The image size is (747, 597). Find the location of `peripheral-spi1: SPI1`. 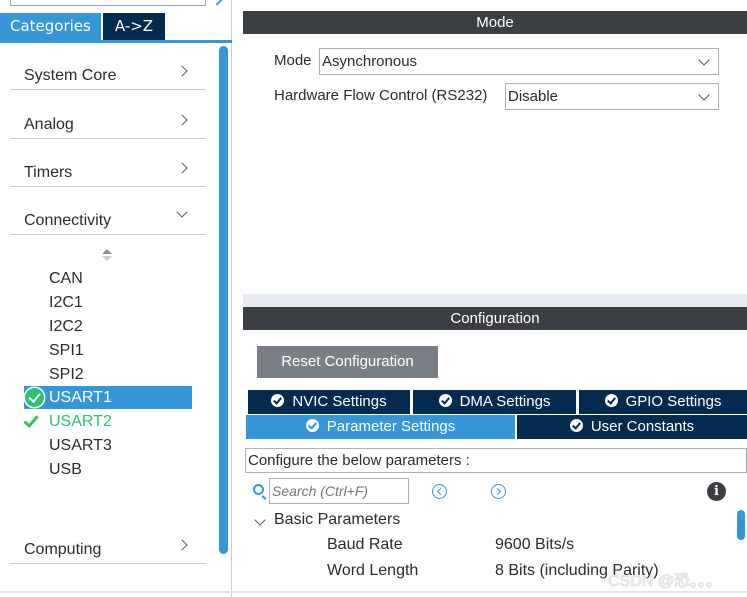

peripheral-spi1: SPI1 is located at coordinates (108, 350).